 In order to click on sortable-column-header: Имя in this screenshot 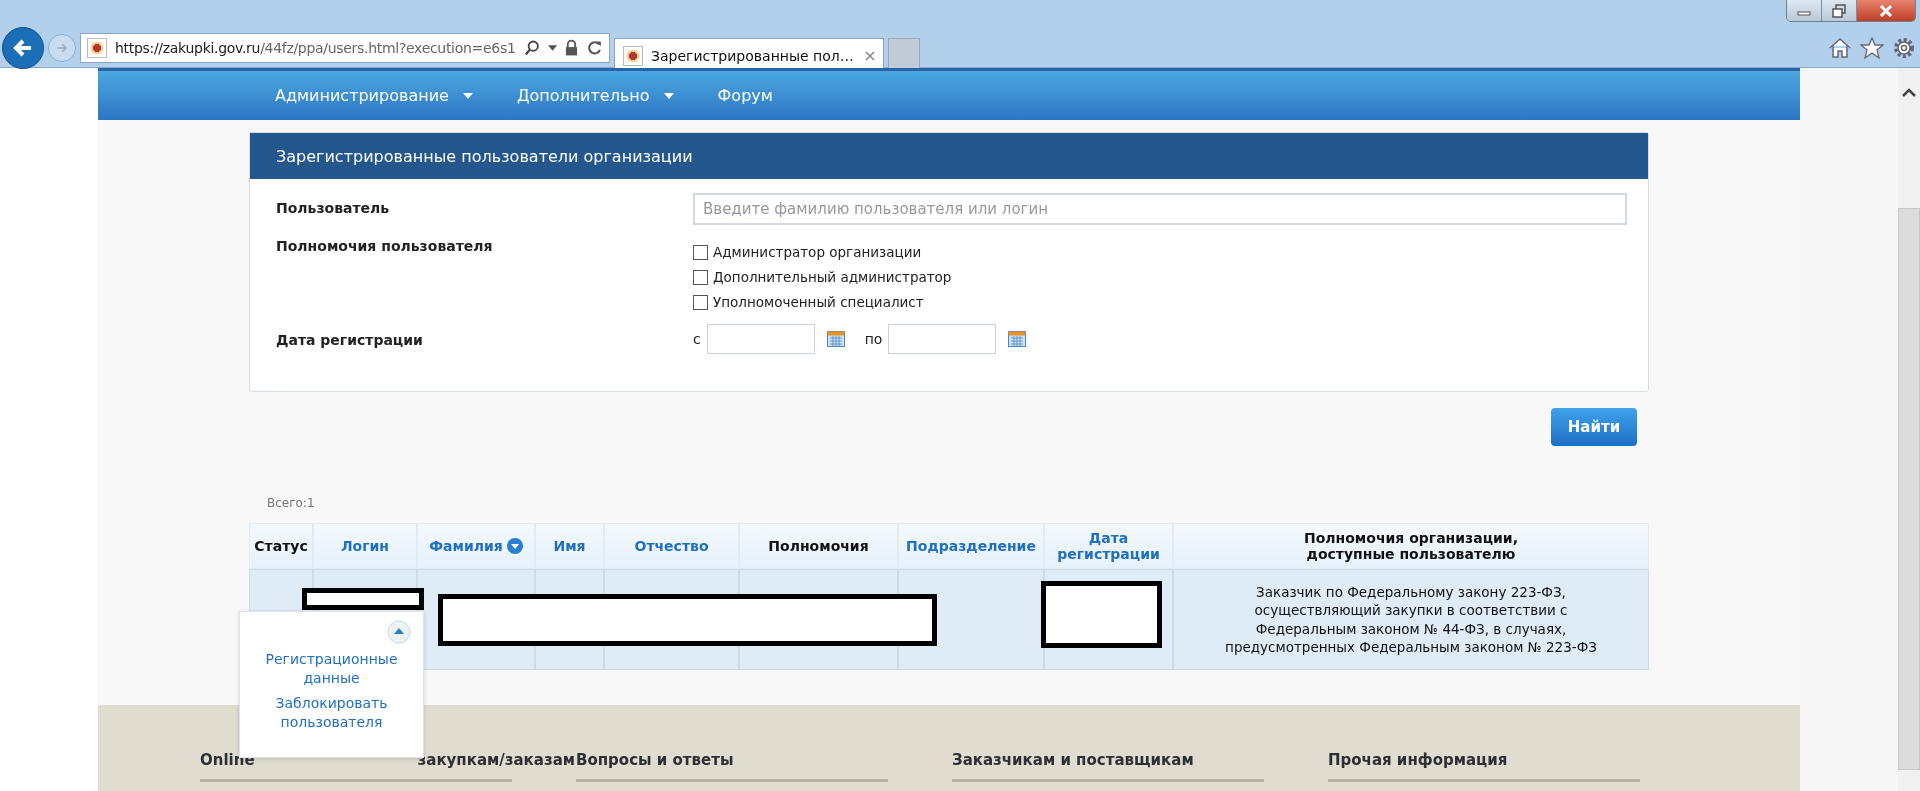, I will do `click(569, 546)`.